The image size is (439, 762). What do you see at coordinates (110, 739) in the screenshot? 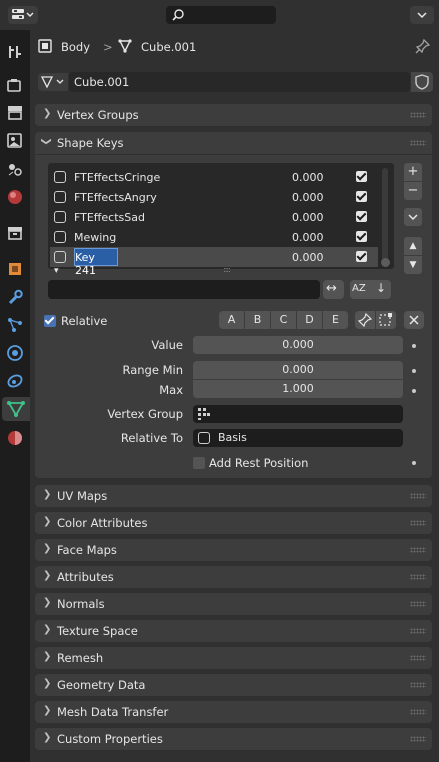
I see `panel-title: Custom Properties` at bounding box center [110, 739].